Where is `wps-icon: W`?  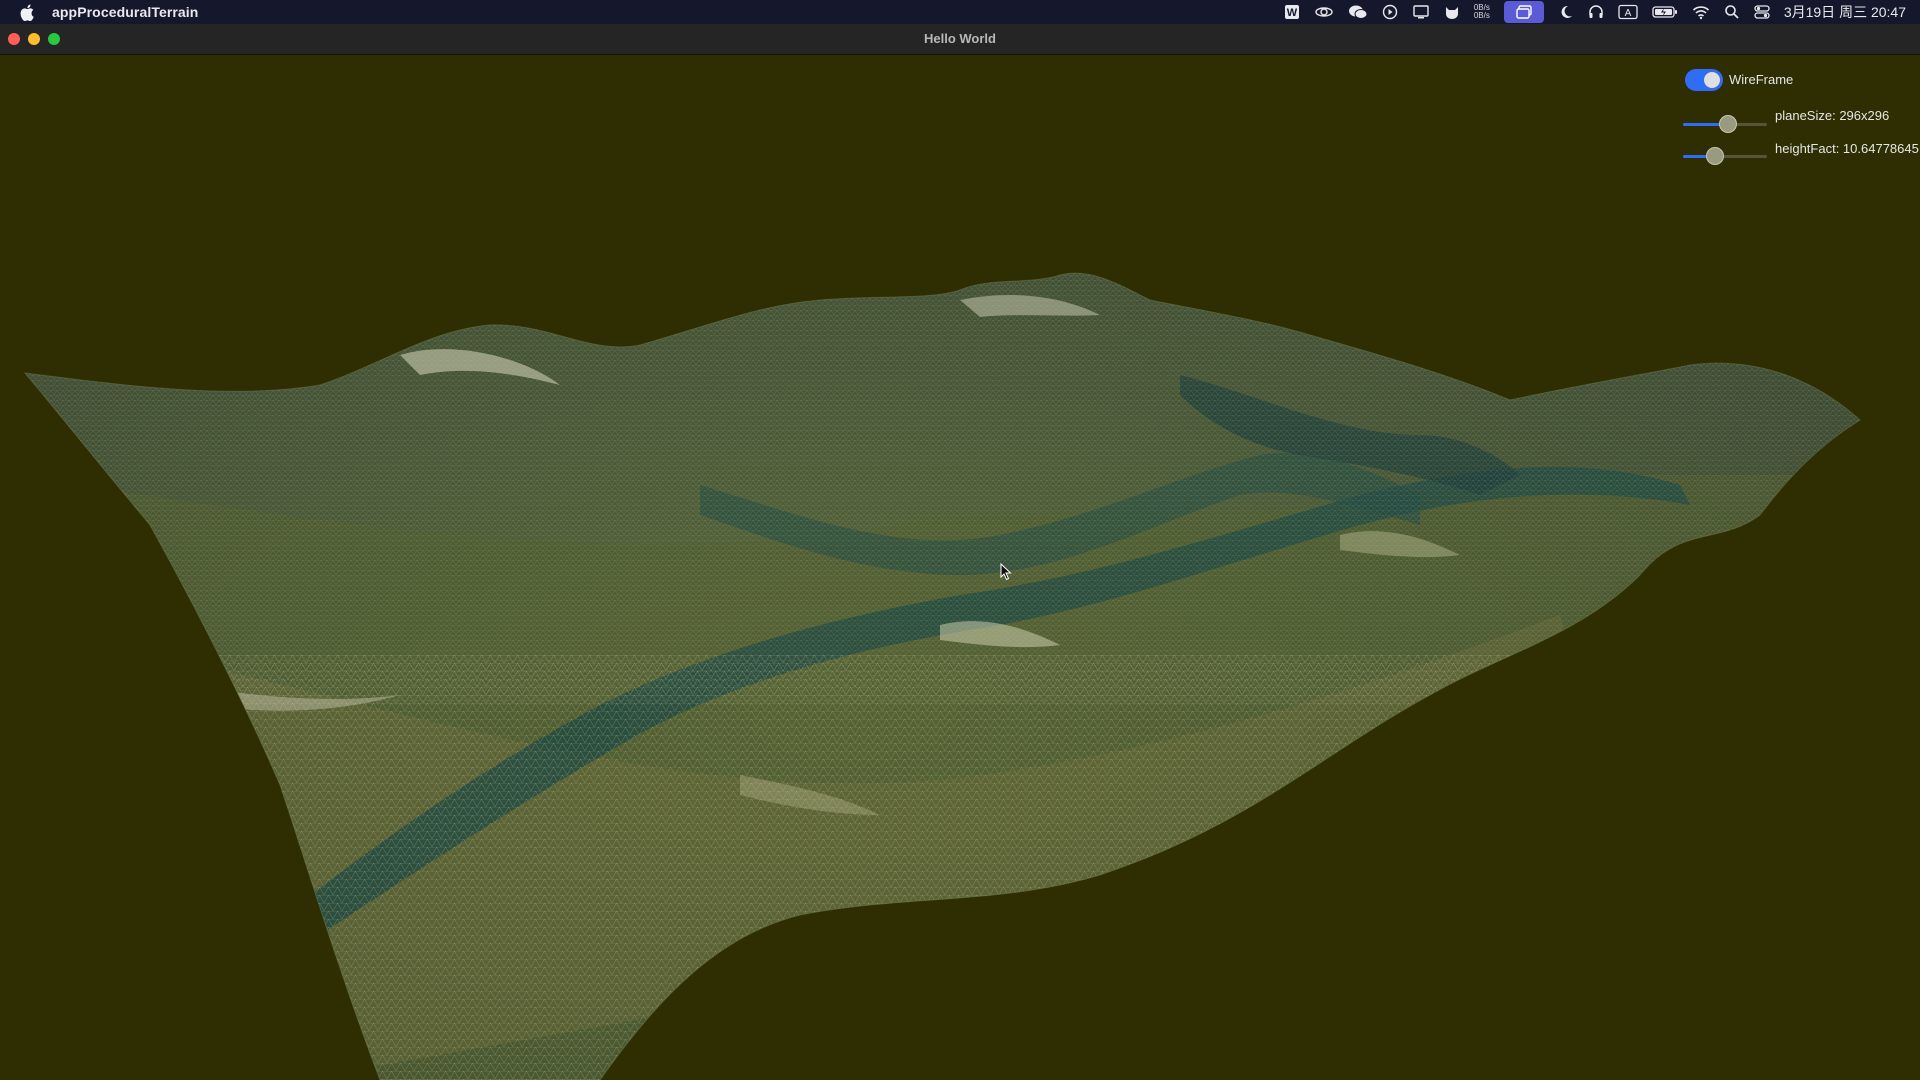 wps-icon: W is located at coordinates (1292, 12).